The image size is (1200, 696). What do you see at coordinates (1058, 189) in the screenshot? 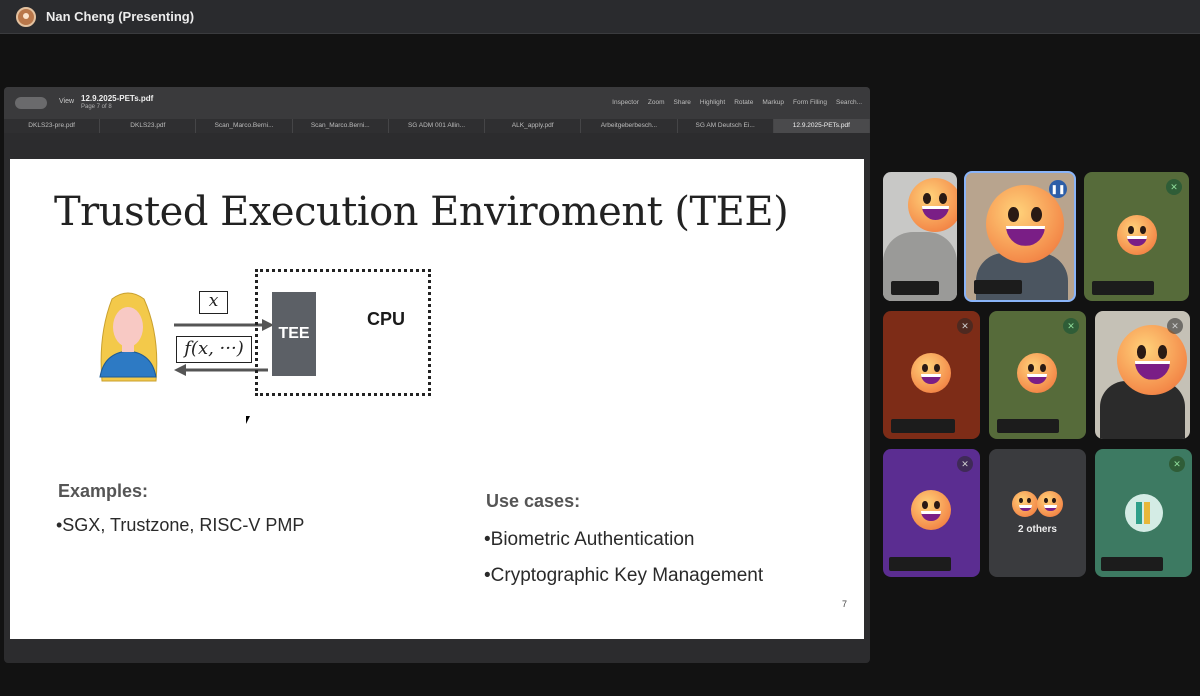
I see `speaking-icon: ❚❚` at bounding box center [1058, 189].